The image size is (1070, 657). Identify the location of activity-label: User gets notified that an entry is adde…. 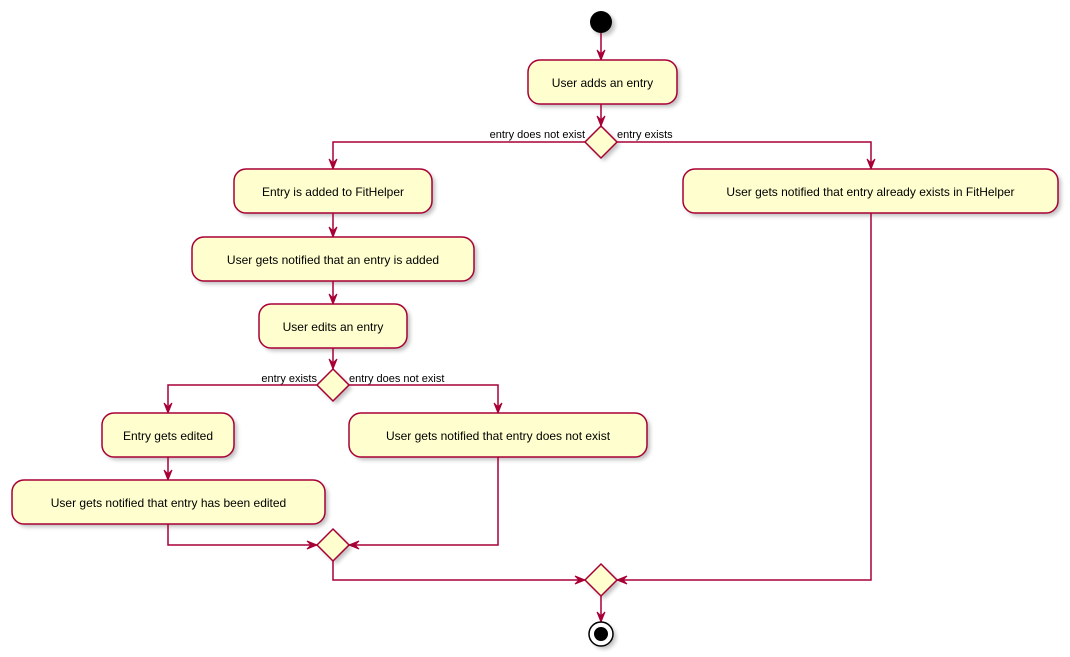
(333, 260).